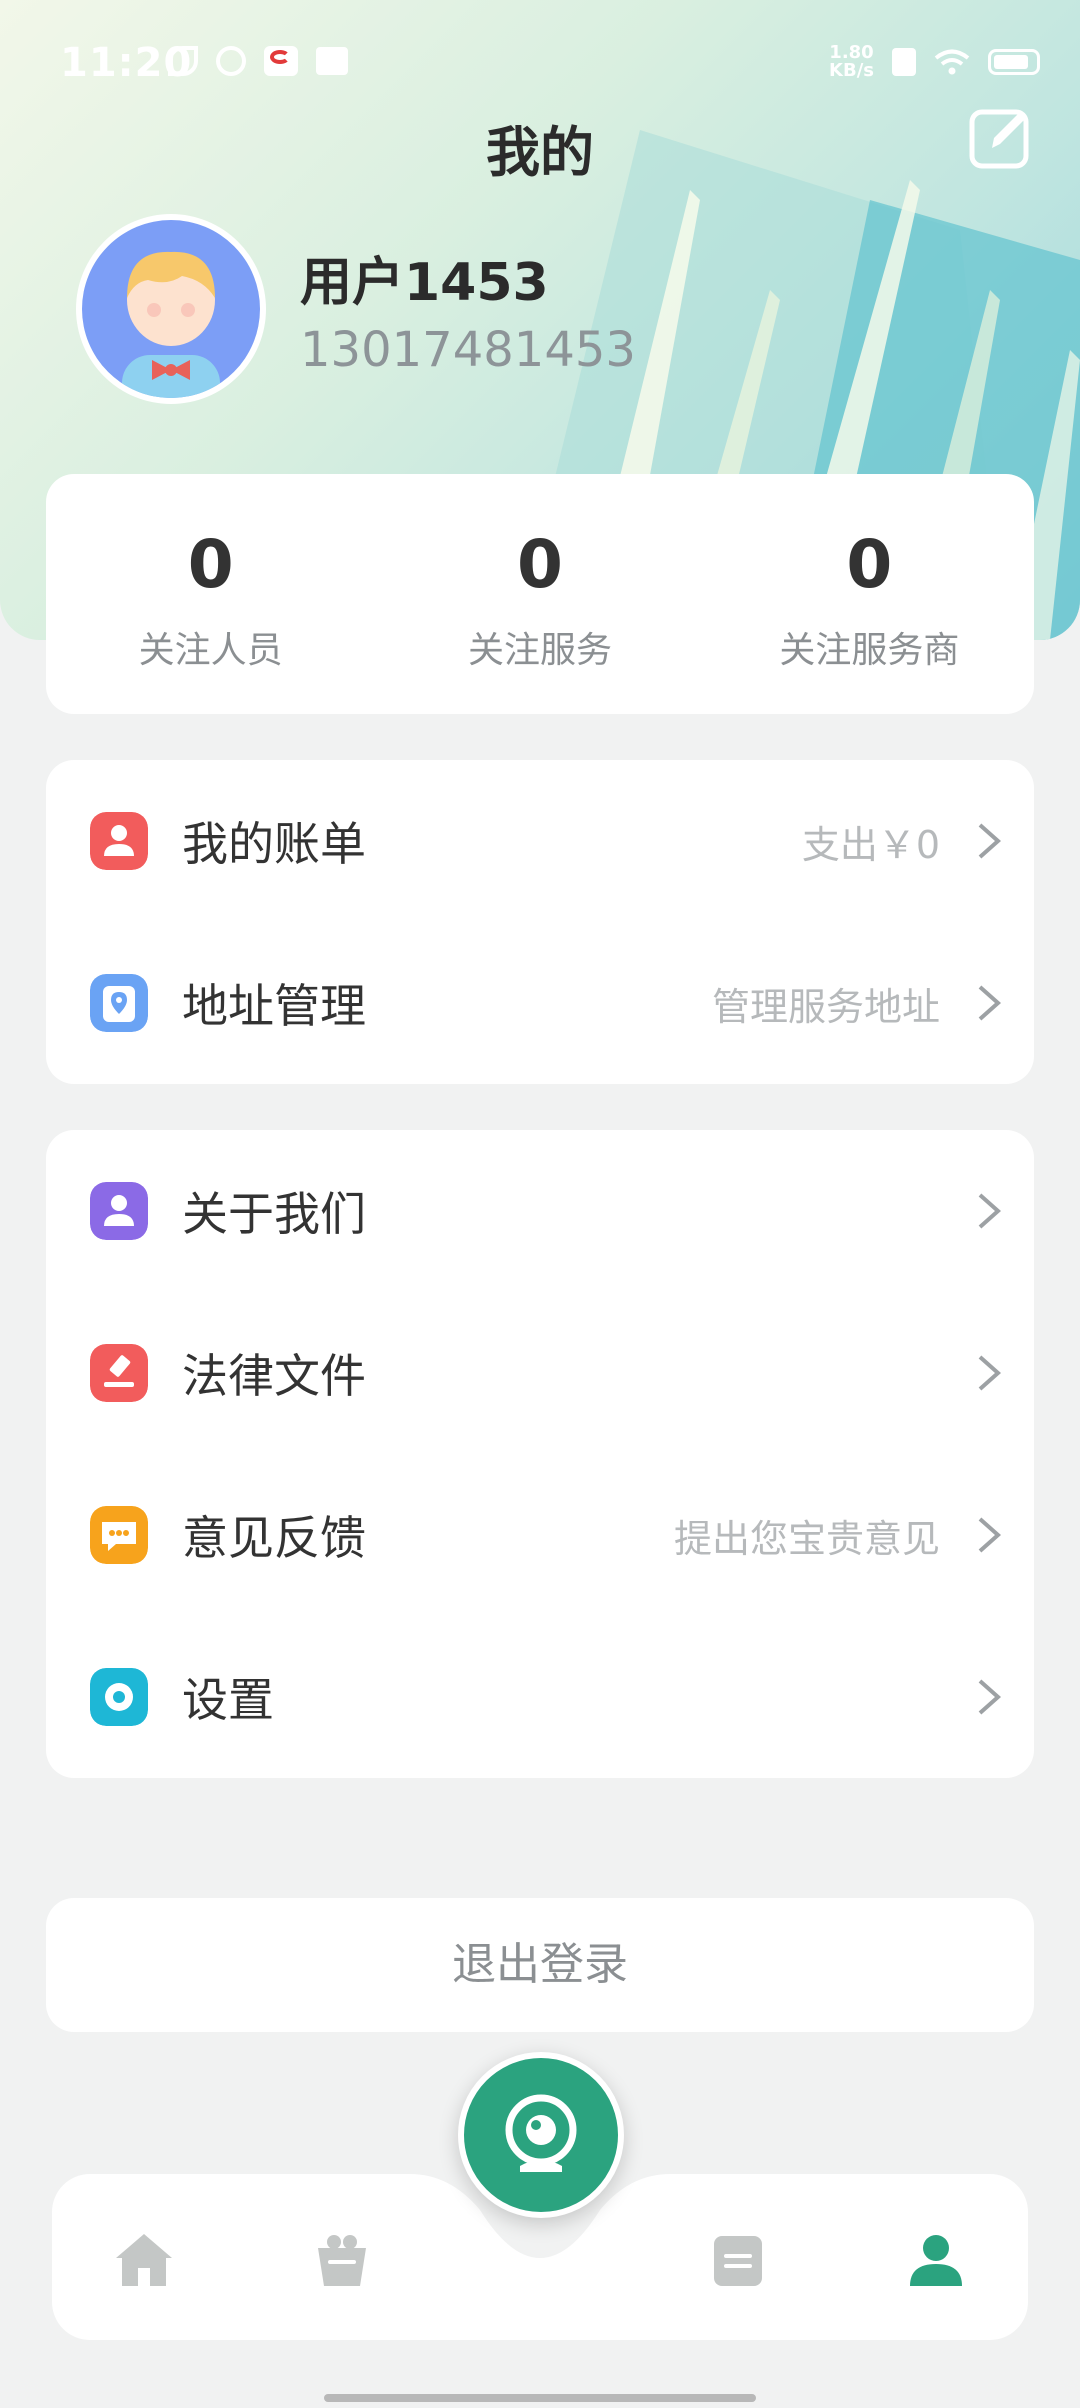 Image resolution: width=1080 pixels, height=2408 pixels. Describe the element at coordinates (119, 1003) in the screenshot. I see `location-icon` at that location.